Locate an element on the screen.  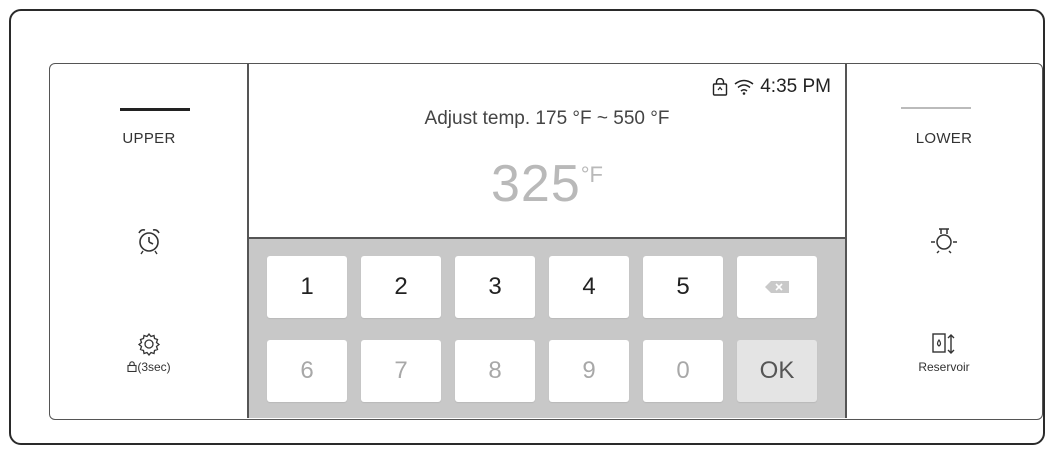
oven-light-button is located at coordinates (944, 241).